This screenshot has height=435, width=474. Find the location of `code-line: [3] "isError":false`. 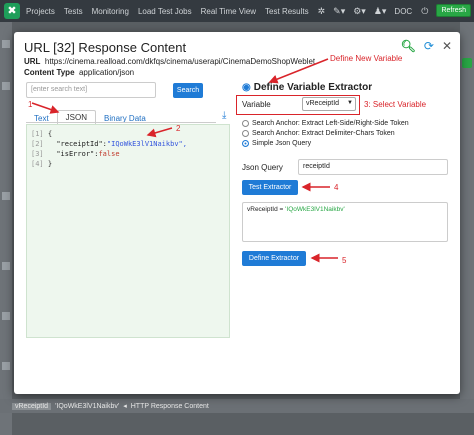

code-line: [3] "isError":false is located at coordinates (75, 154).